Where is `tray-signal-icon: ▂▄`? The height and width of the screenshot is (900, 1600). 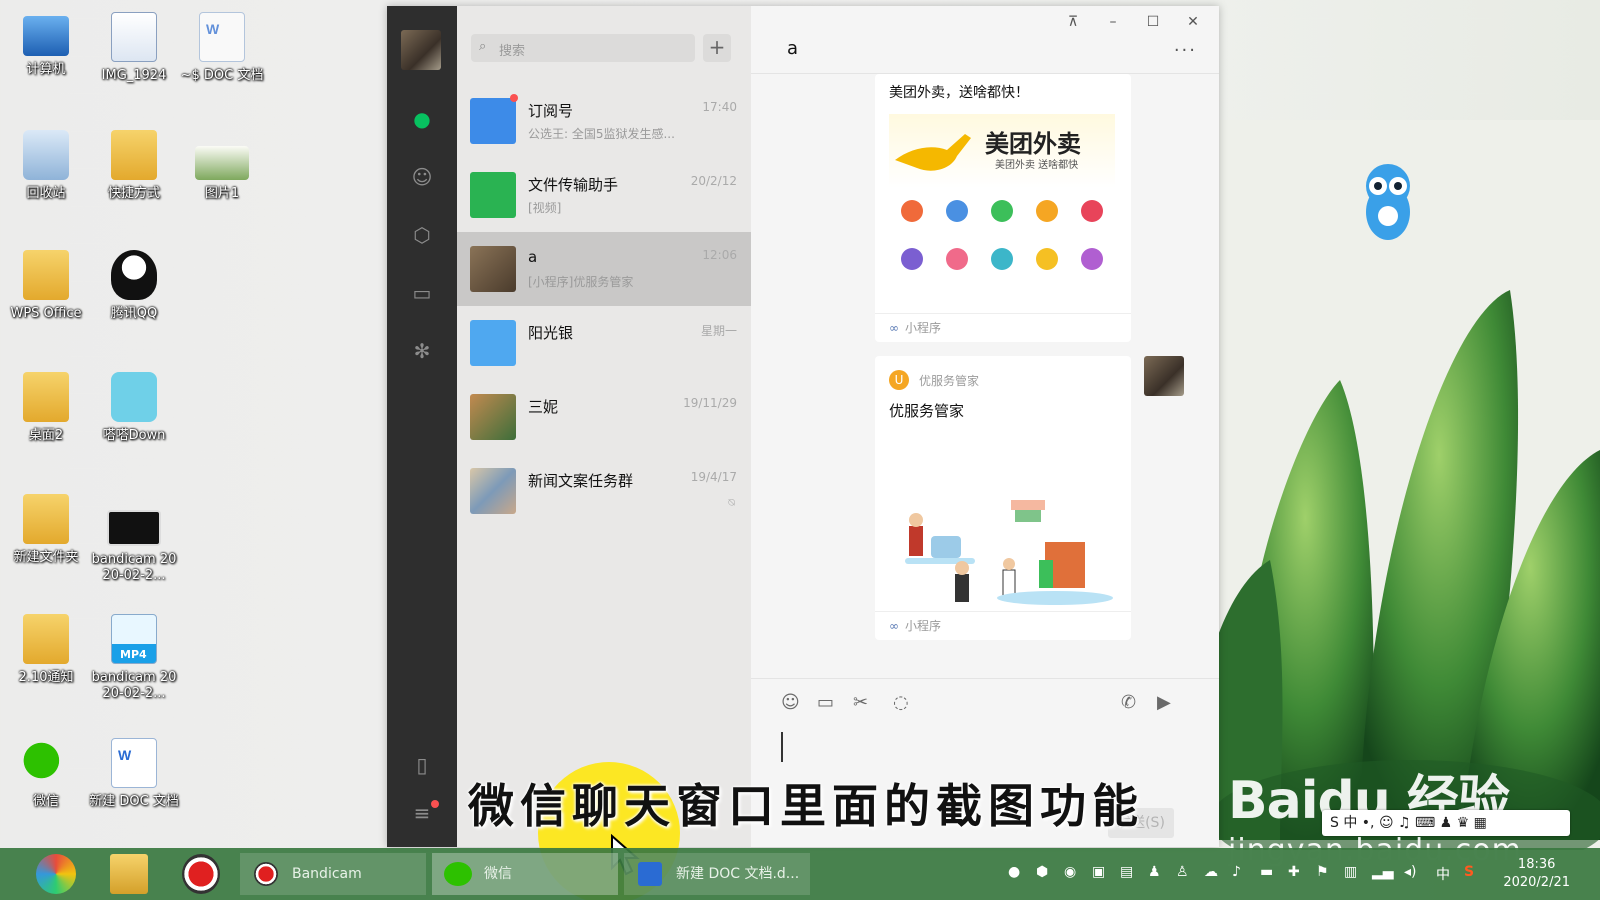
tray-signal-icon: ▂▄ is located at coordinates (1383, 872).